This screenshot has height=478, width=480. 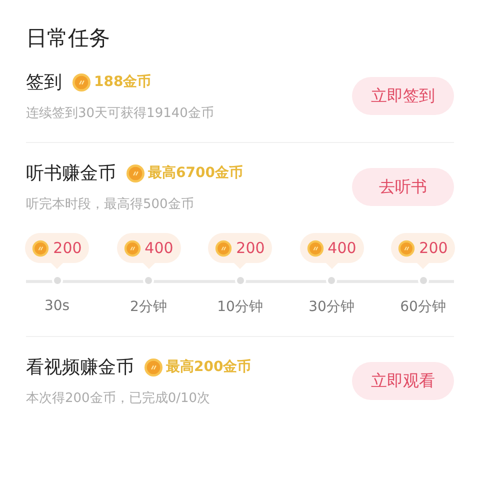 I want to click on task-description: 本次得200金币，已完成0/10次, so click(x=119, y=398).